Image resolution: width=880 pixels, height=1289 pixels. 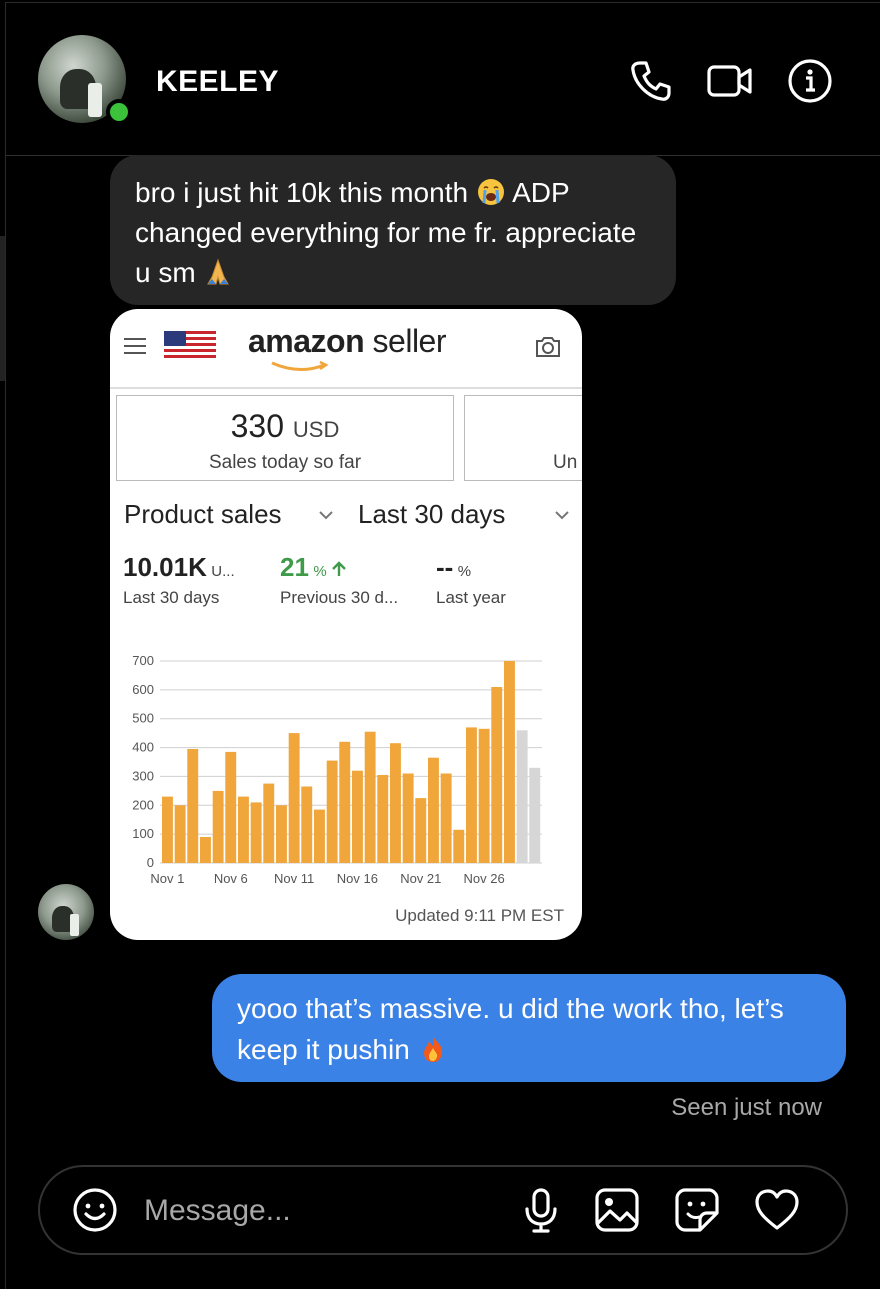 I want to click on y-tick-label: 400, so click(x=143, y=747).